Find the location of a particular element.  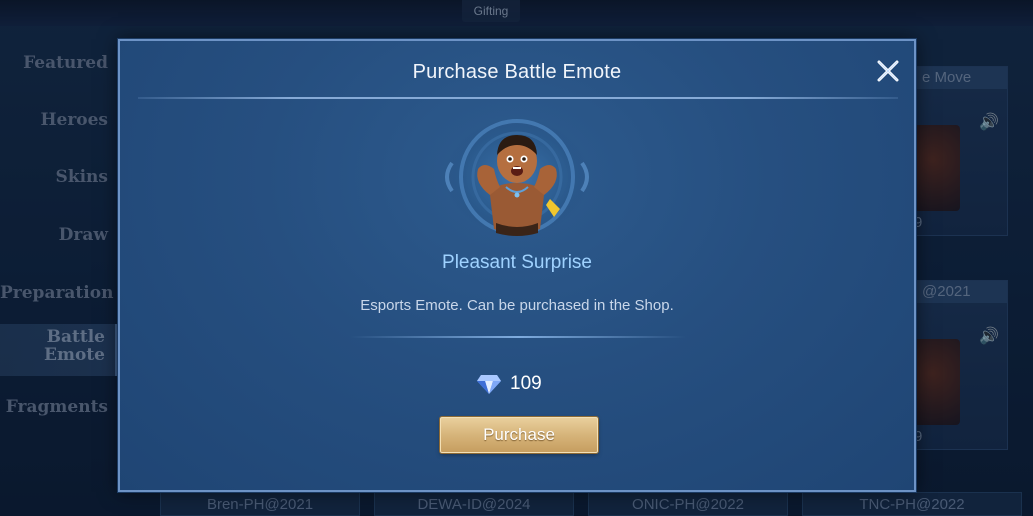

close-icon is located at coordinates (888, 71).